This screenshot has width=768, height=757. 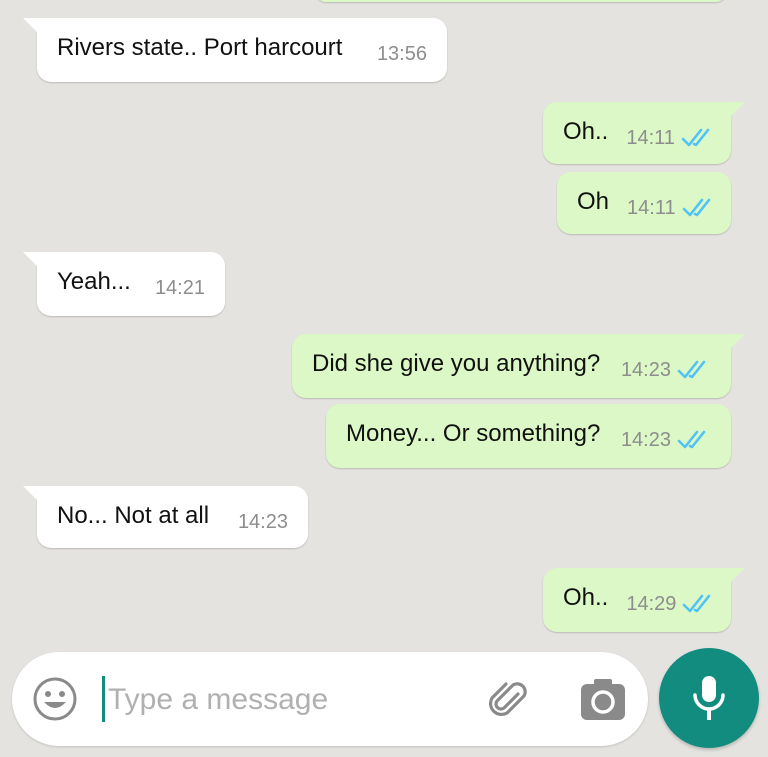 I want to click on message-composer: Type a message, so click(x=330, y=699).